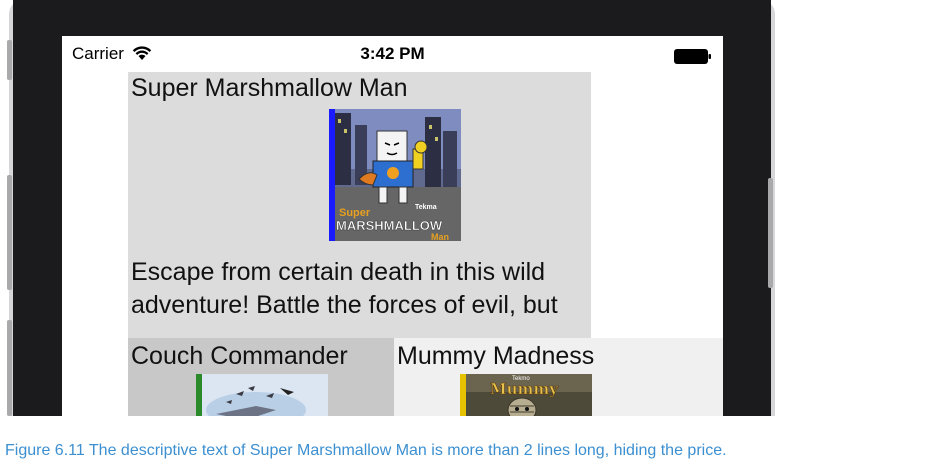 Image resolution: width=949 pixels, height=474 pixels. What do you see at coordinates (9, 60) in the screenshot?
I see `volume-button` at bounding box center [9, 60].